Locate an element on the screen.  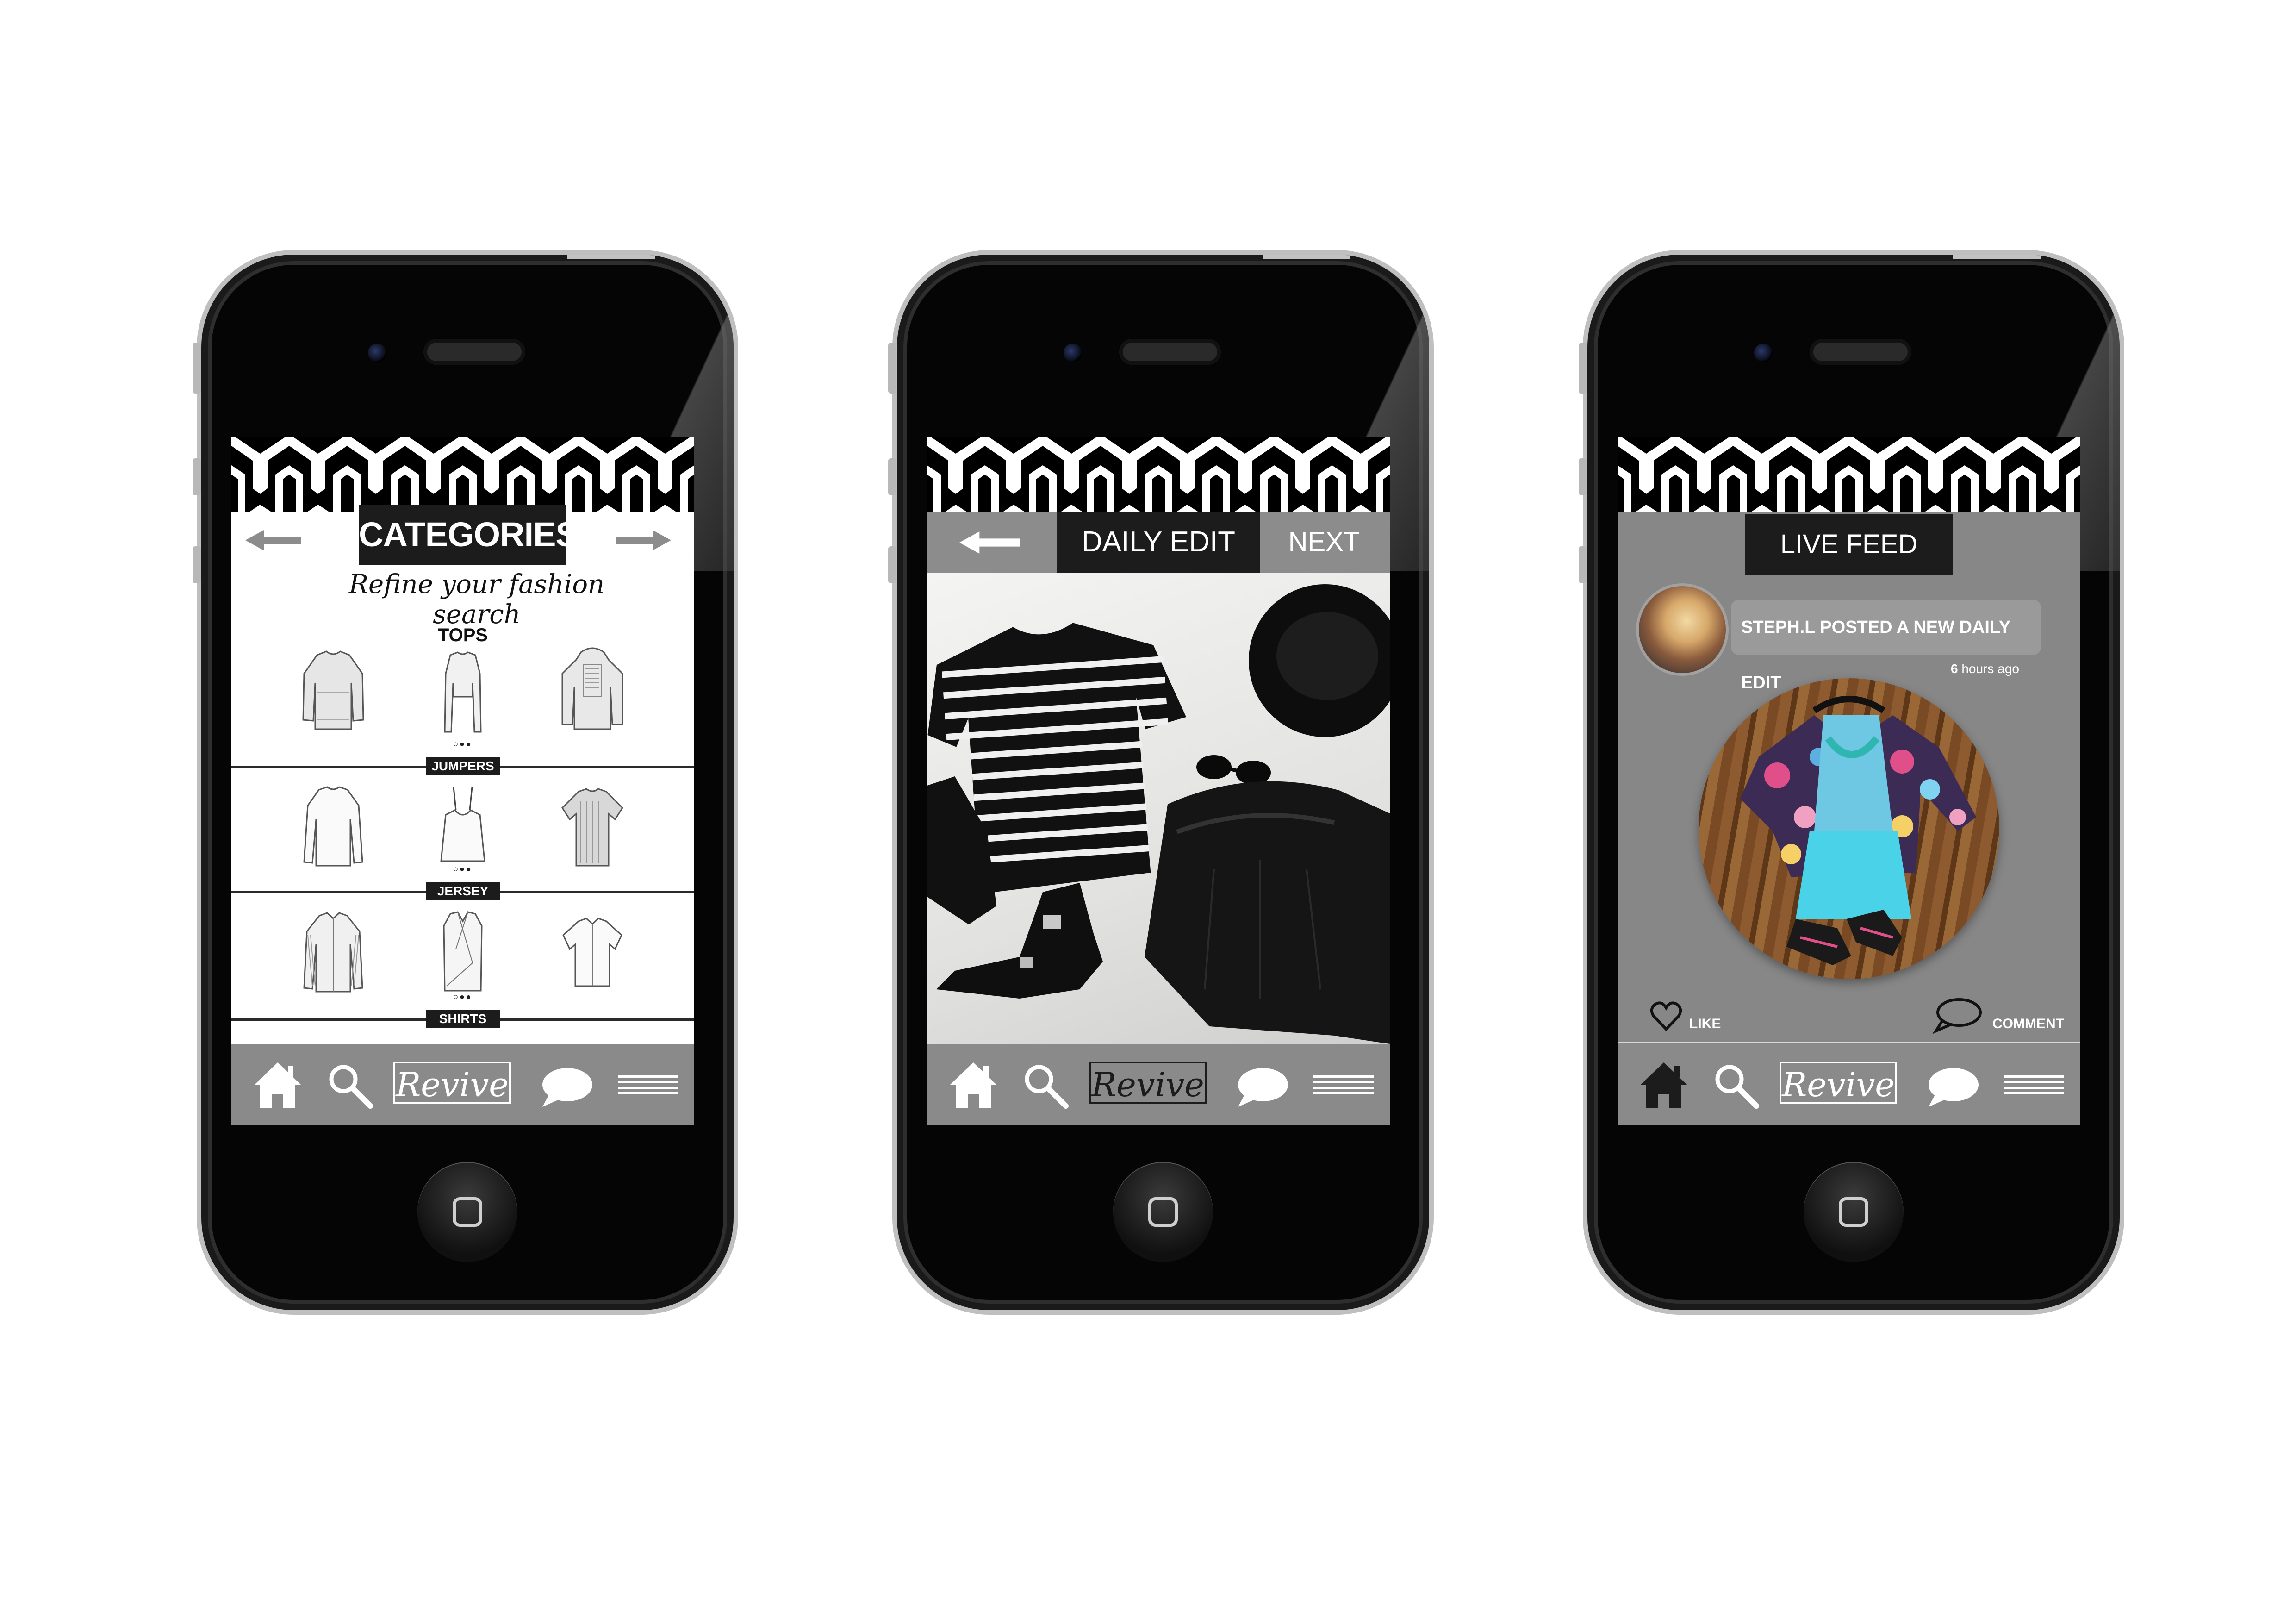
next-button: NEXT is located at coordinates (1324, 542).